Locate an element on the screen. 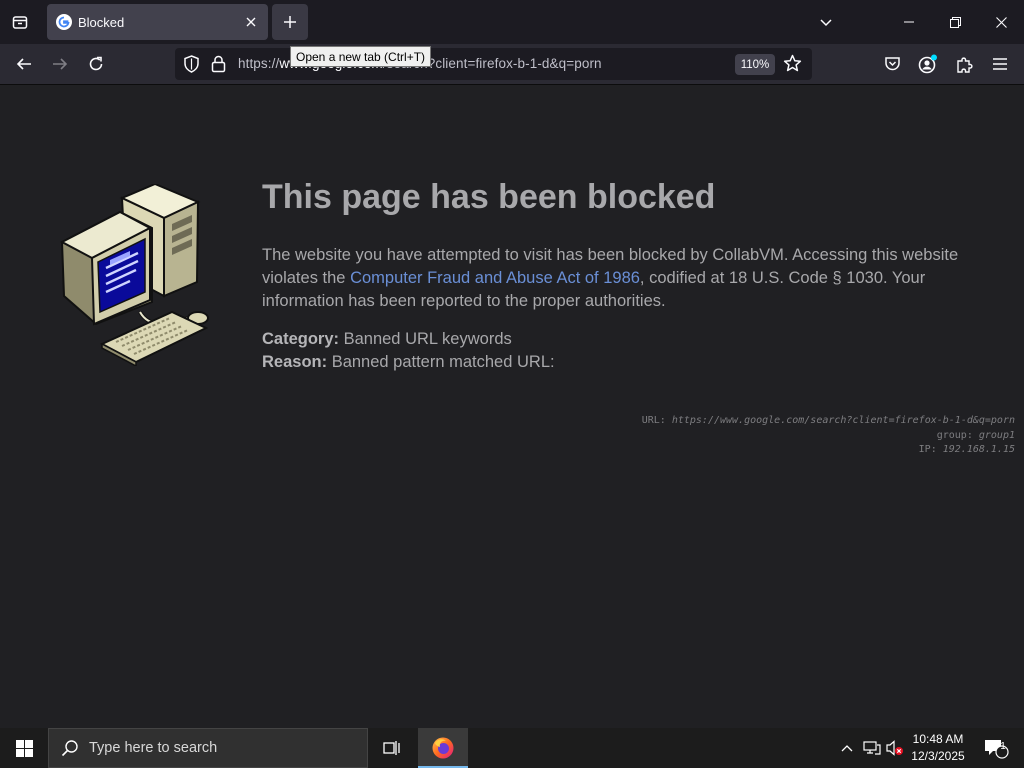 This screenshot has width=1024, height=768. firefox-view-icon is located at coordinates (20, 22).